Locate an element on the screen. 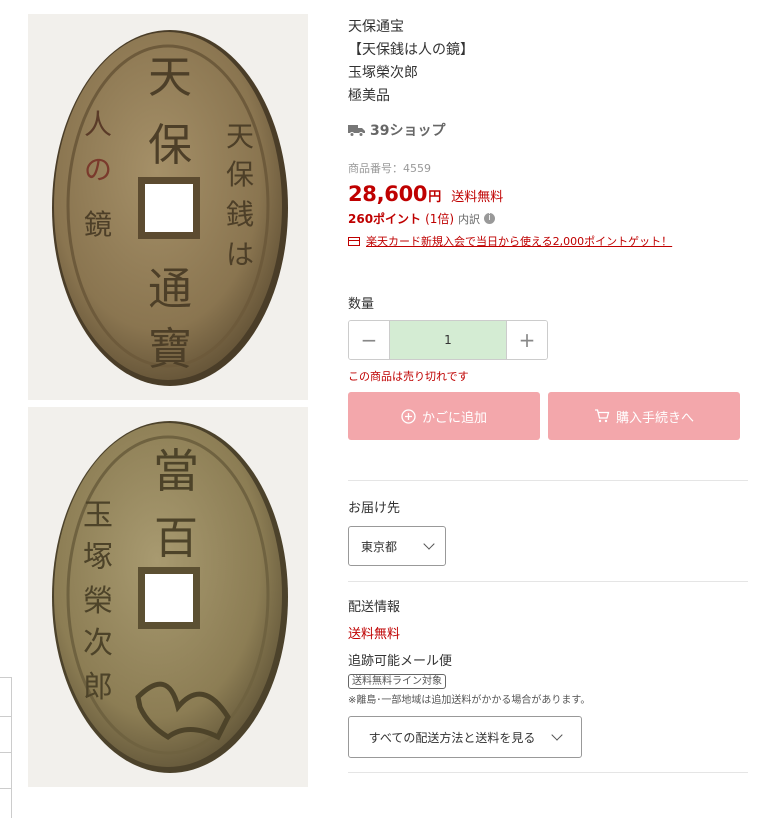  svg-text: 塚 is located at coordinates (98, 557).